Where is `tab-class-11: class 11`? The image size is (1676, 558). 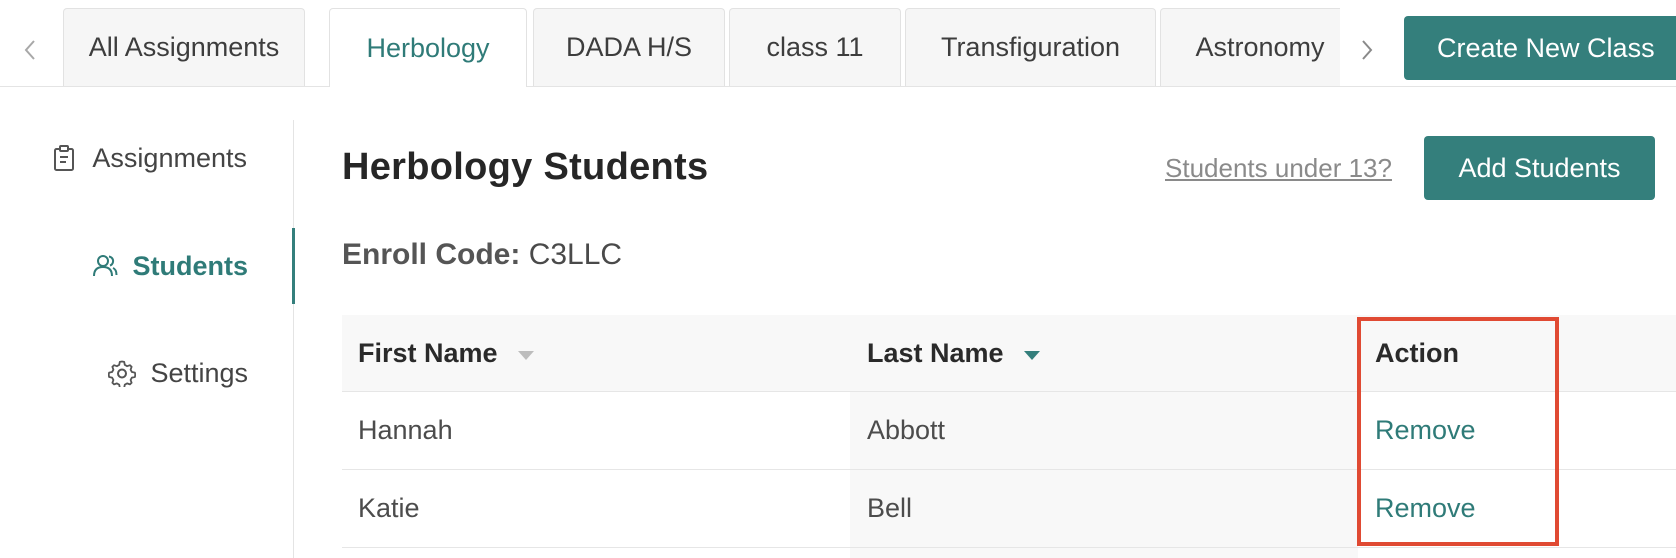 tab-class-11: class 11 is located at coordinates (815, 47).